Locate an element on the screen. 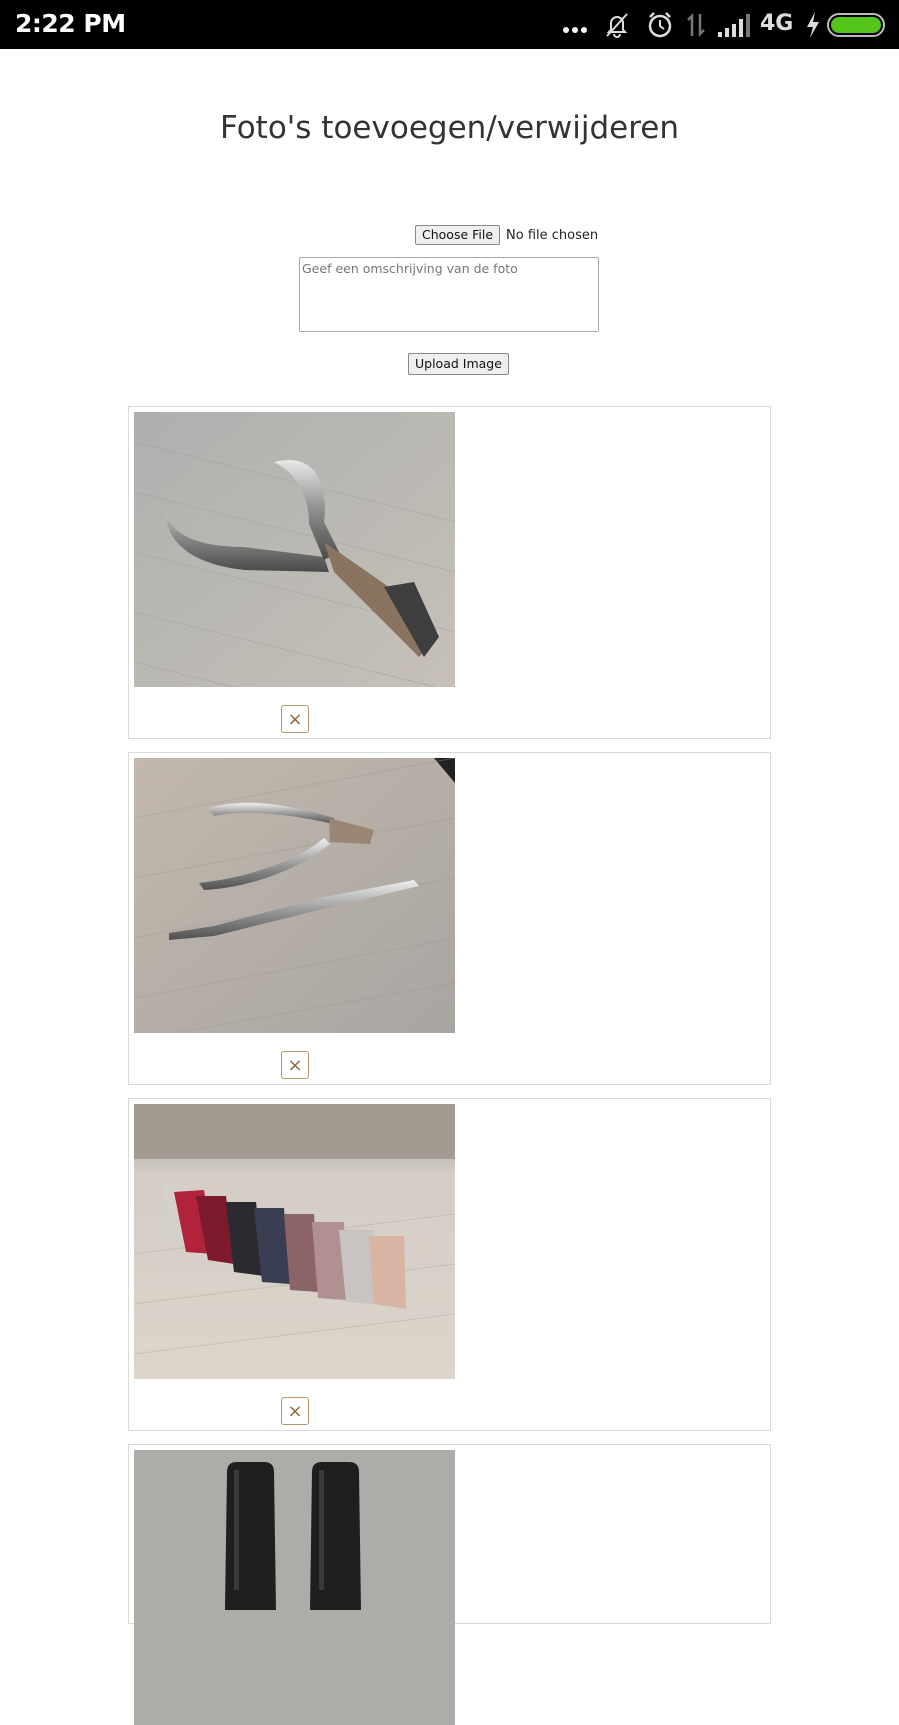 The height and width of the screenshot is (1725, 899). file-picker: Choose File No file chosen is located at coordinates (506, 235).